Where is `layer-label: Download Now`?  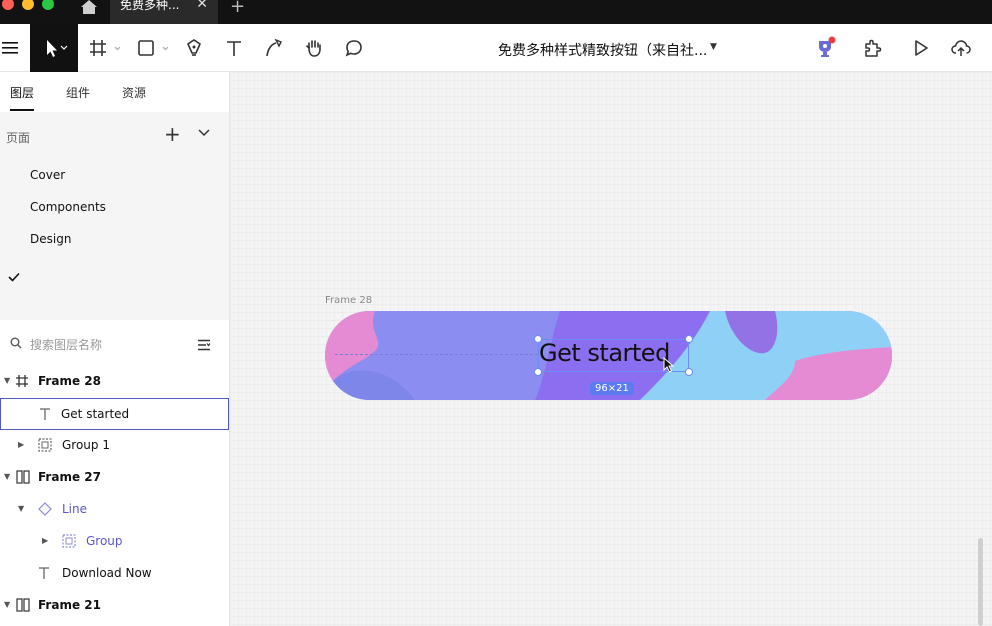
layer-label: Download Now is located at coordinates (107, 573).